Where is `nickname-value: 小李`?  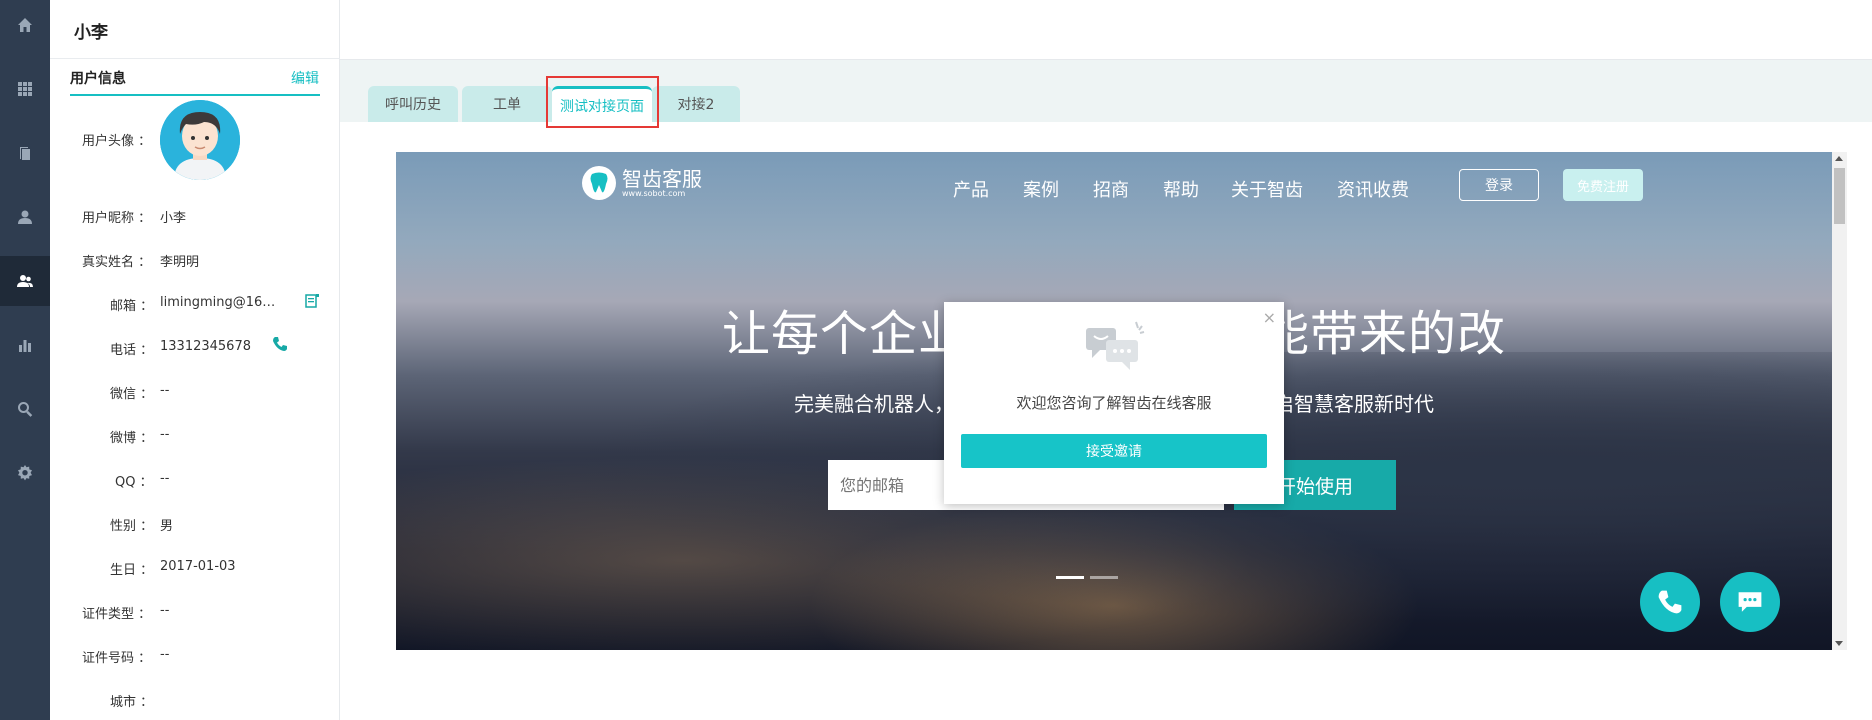 nickname-value: 小李 is located at coordinates (173, 218).